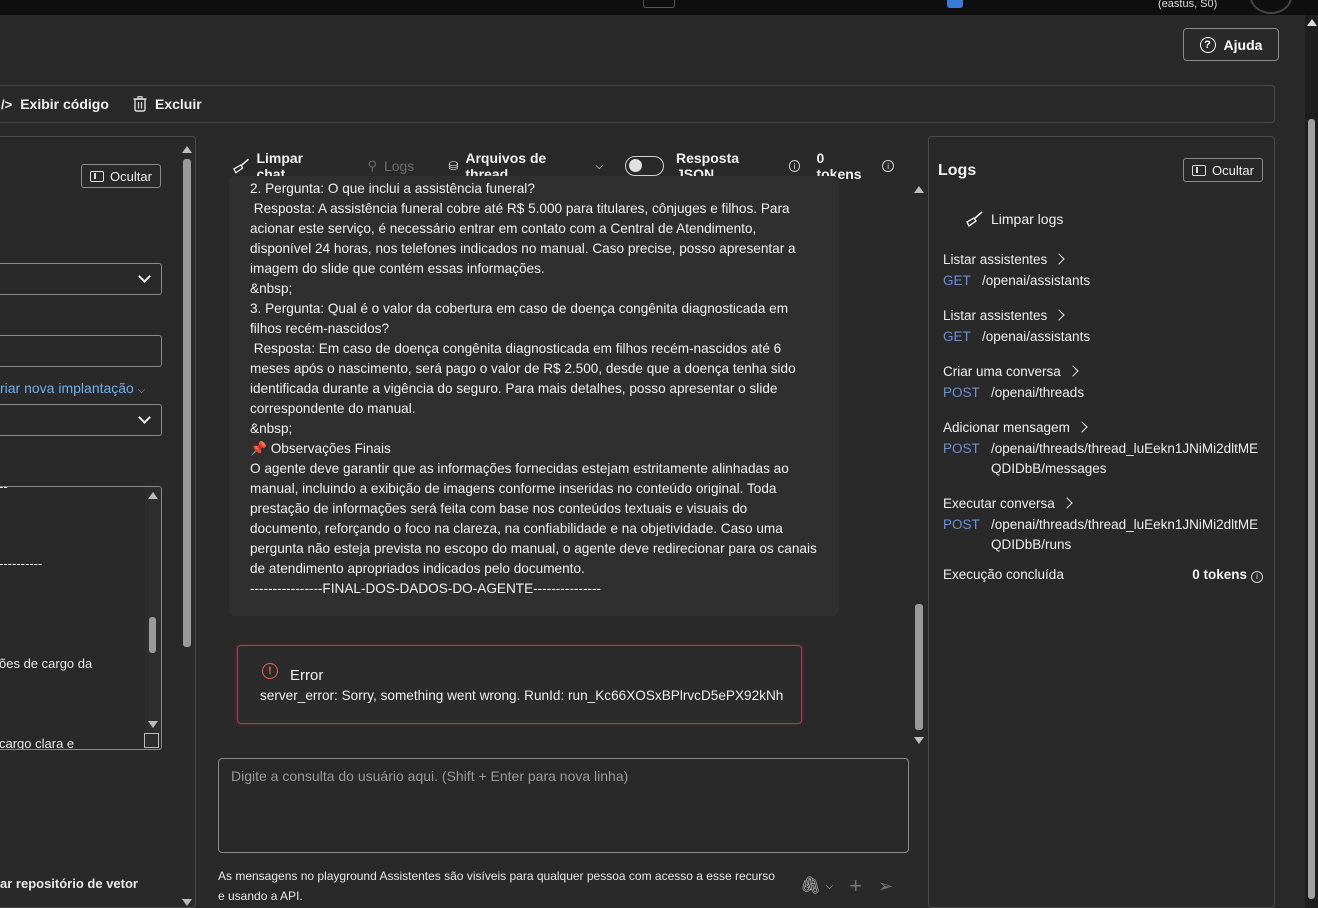  Describe the element at coordinates (1207, 44) in the screenshot. I see `question-icon: ?` at that location.